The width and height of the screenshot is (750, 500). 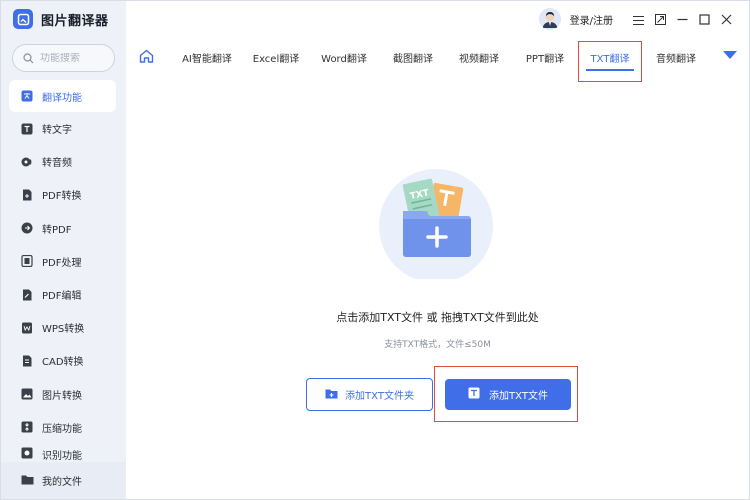 I want to click on sidebar-item-recognize: 识别功能, so click(x=62, y=453).